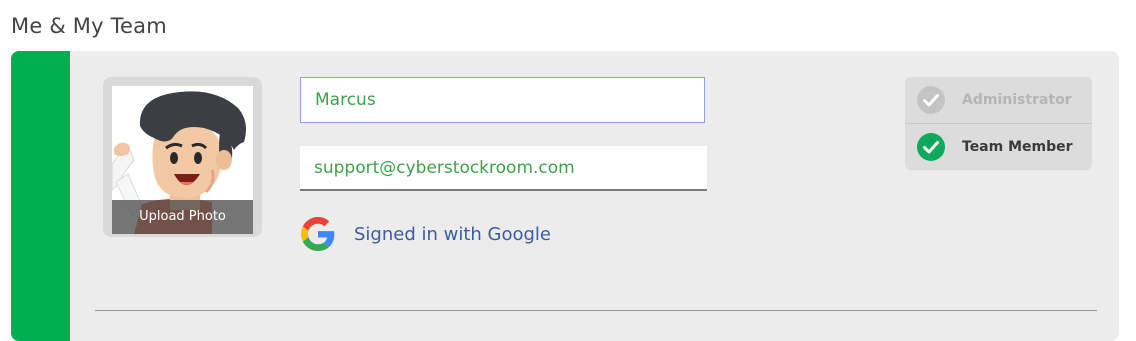 The width and height of the screenshot is (1136, 341). I want to click on email-field, so click(503, 168).